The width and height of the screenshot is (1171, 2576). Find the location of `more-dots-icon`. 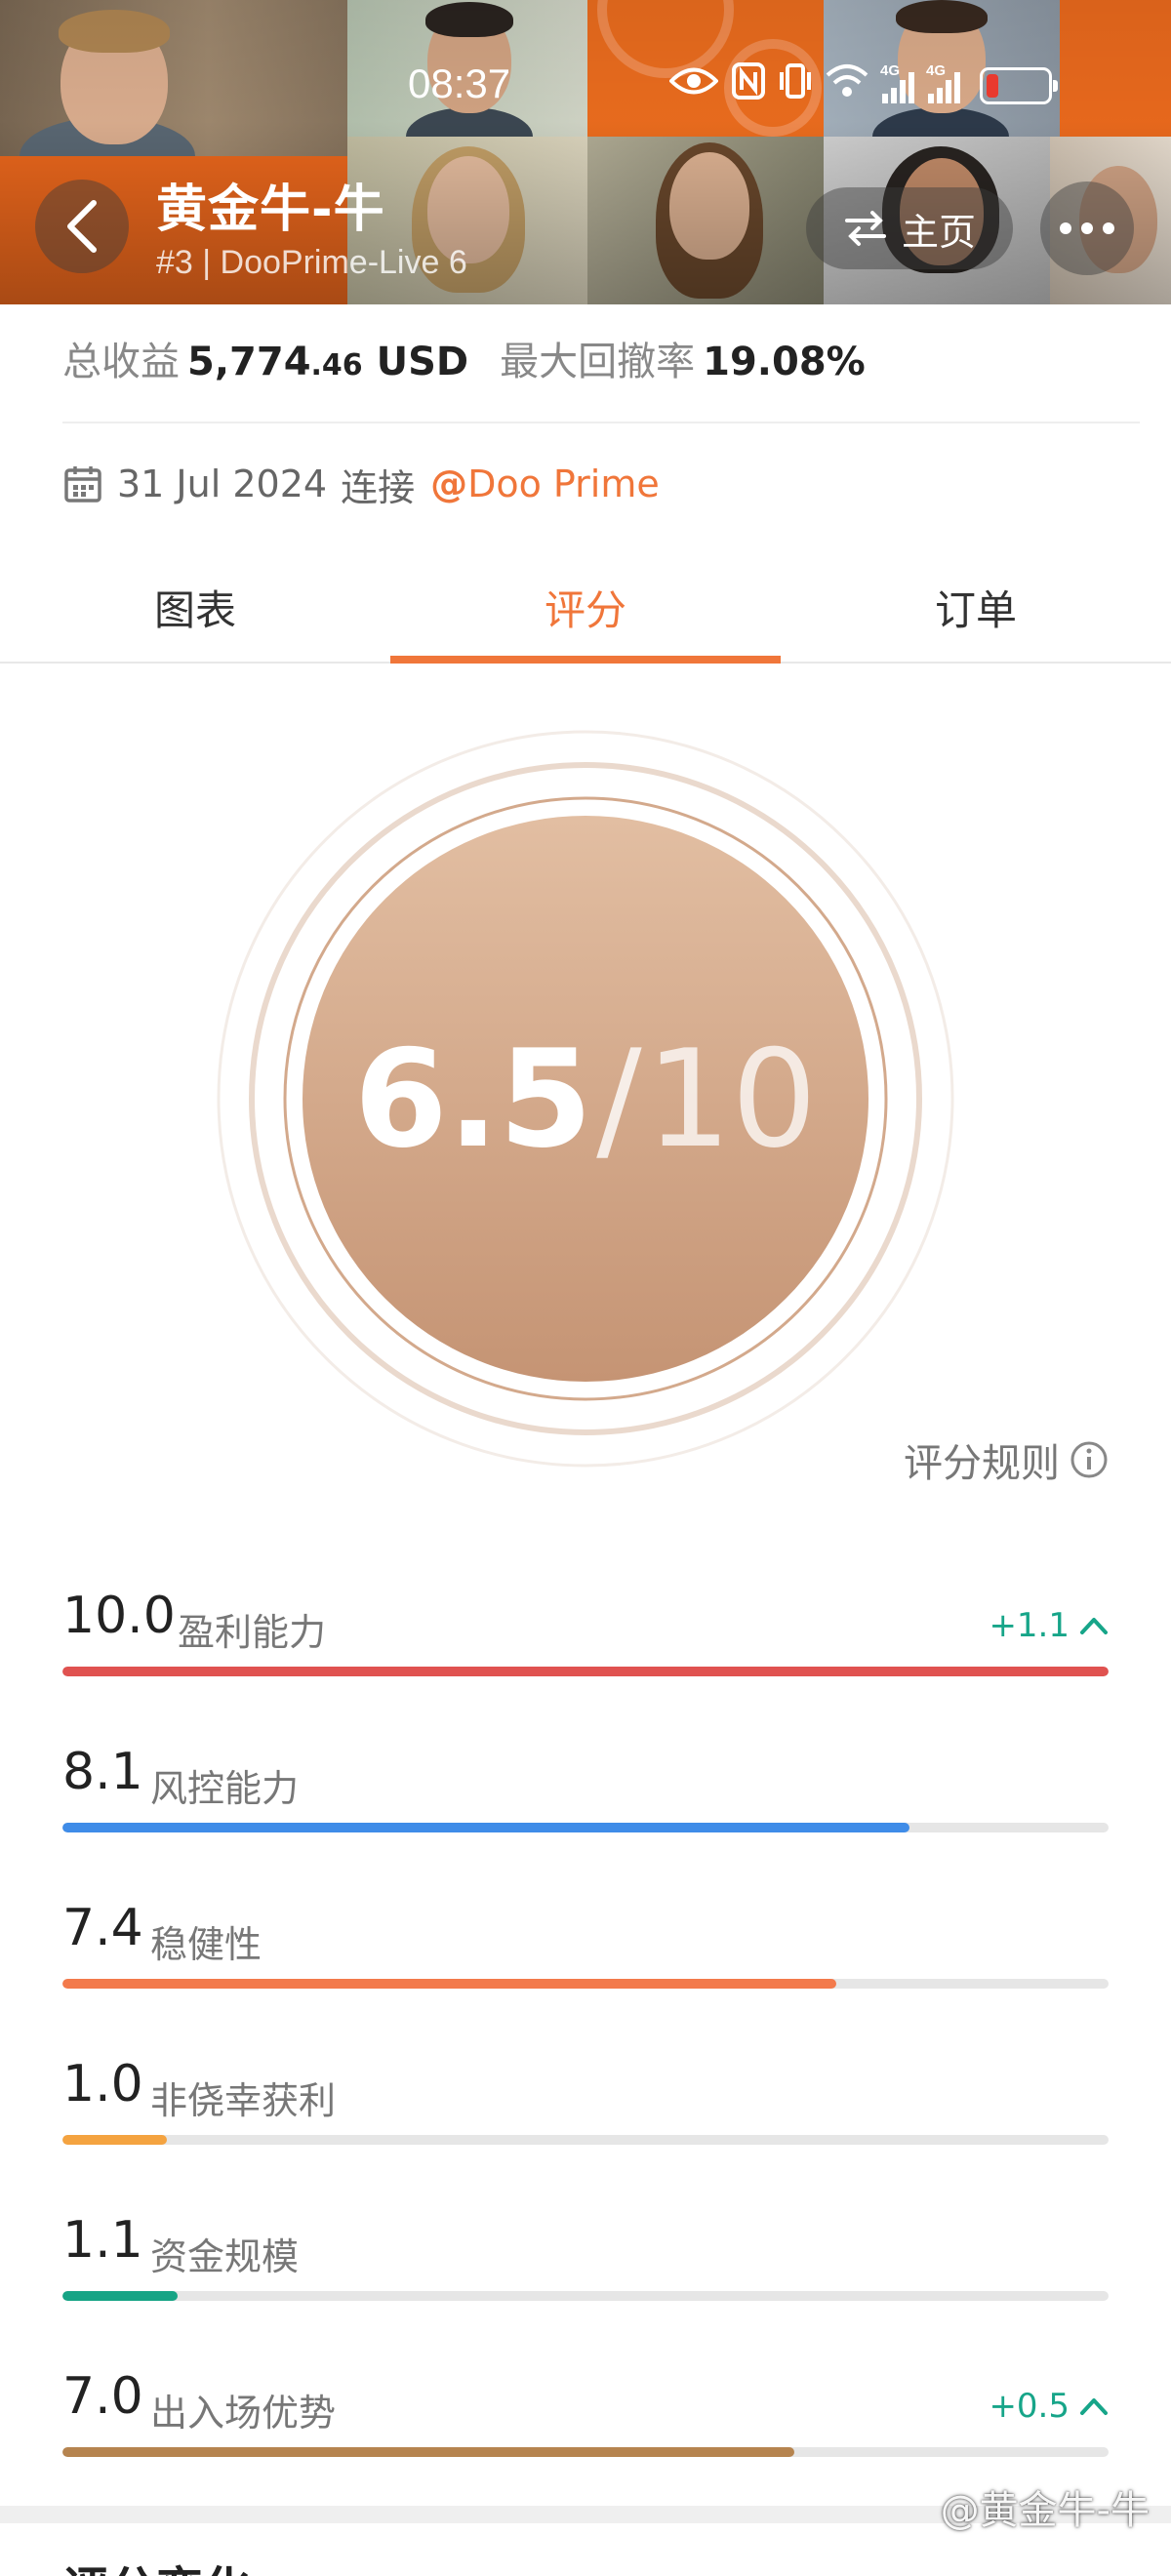

more-dots-icon is located at coordinates (1065, 228).